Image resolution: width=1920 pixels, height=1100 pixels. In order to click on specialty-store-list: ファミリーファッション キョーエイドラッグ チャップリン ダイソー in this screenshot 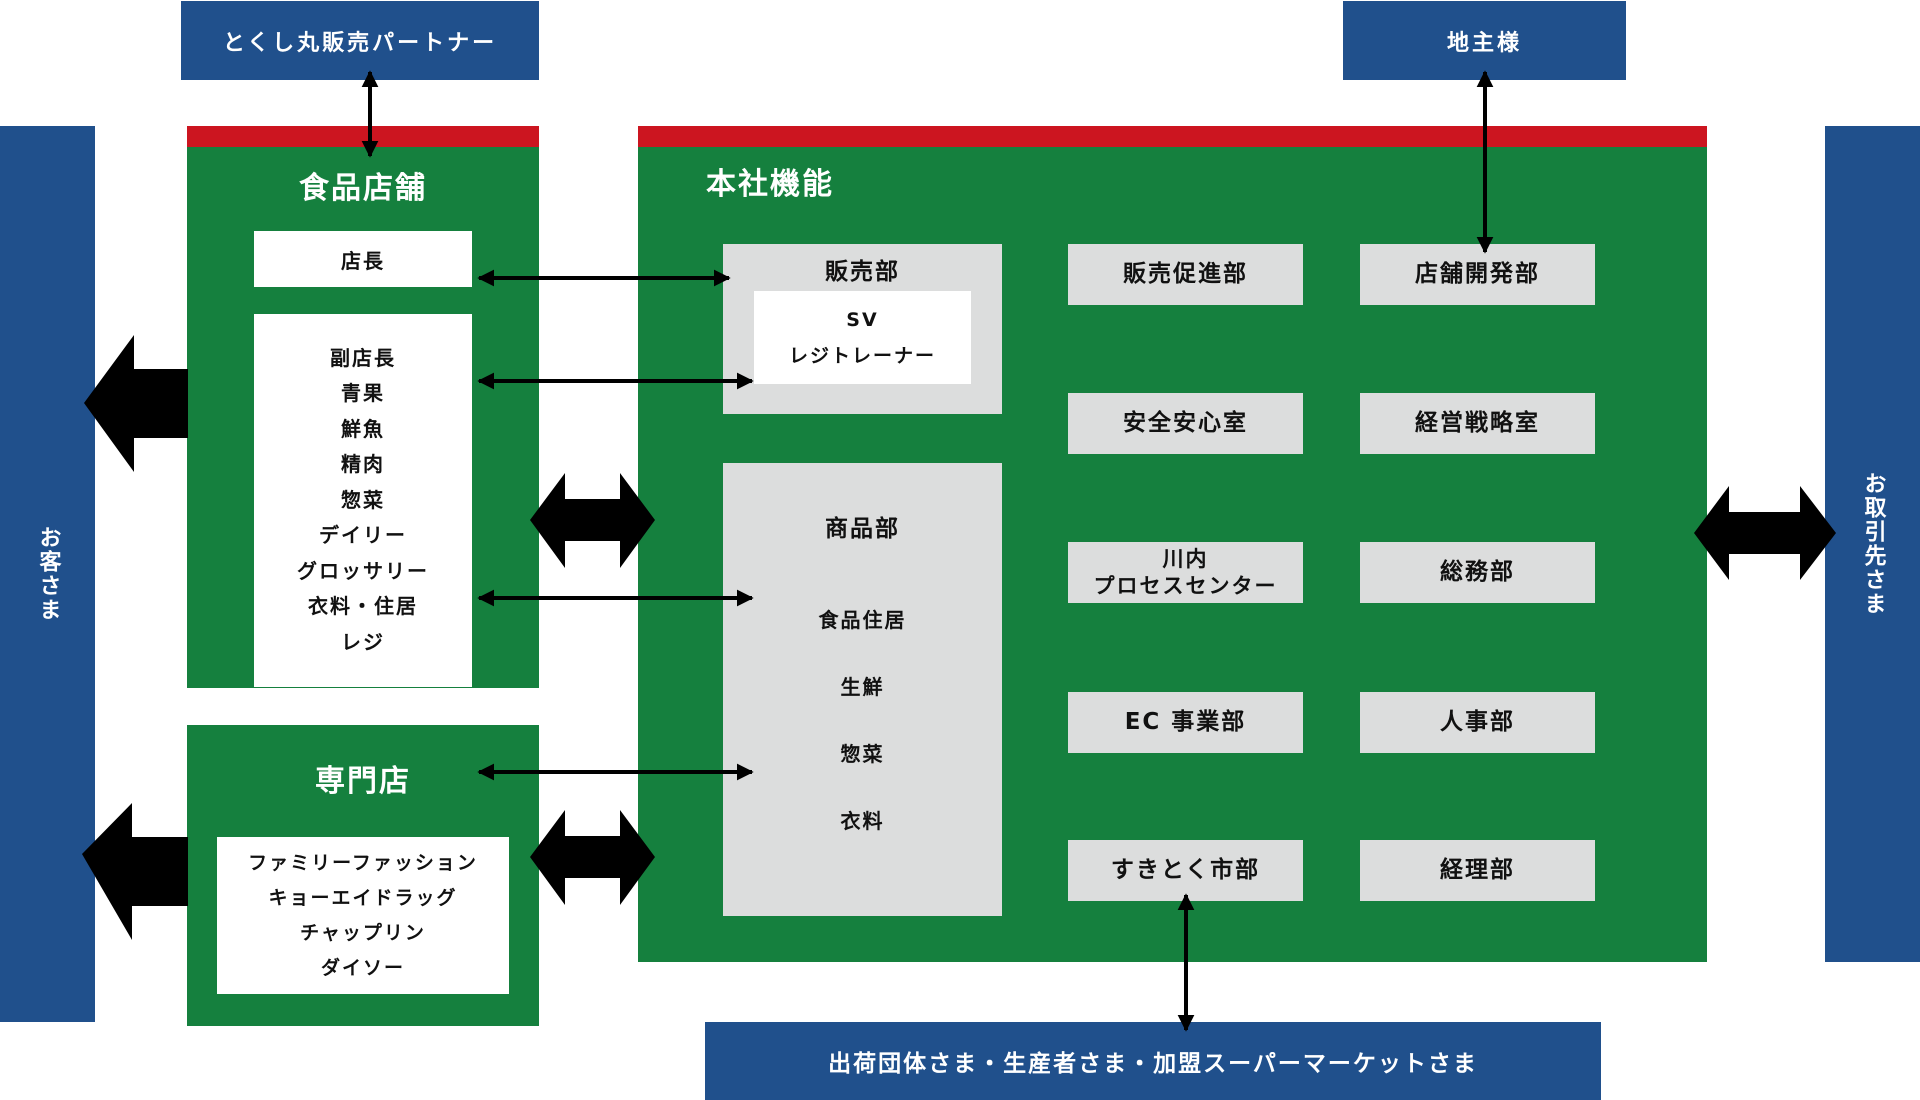, I will do `click(363, 916)`.